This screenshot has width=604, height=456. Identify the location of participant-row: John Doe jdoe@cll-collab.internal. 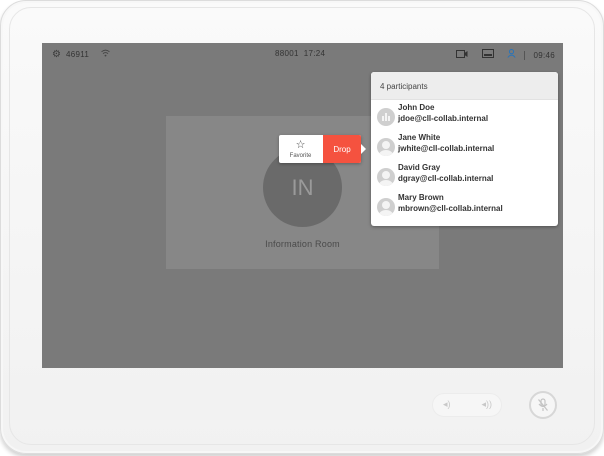
(464, 115).